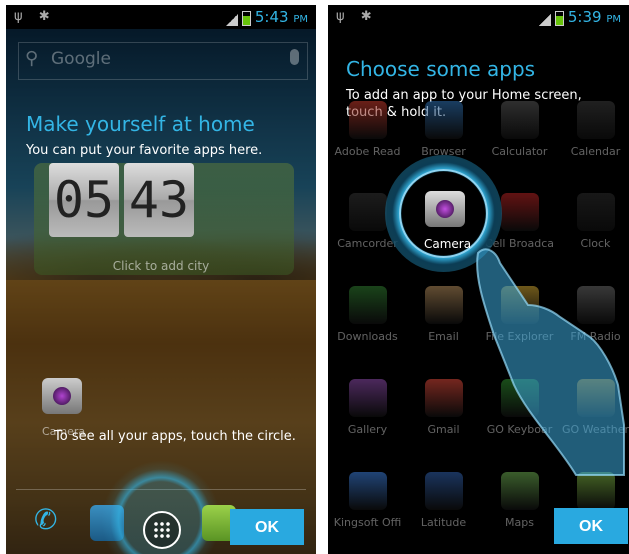 The image size is (629, 554). What do you see at coordinates (62, 396) in the screenshot?
I see `camera-icon` at bounding box center [62, 396].